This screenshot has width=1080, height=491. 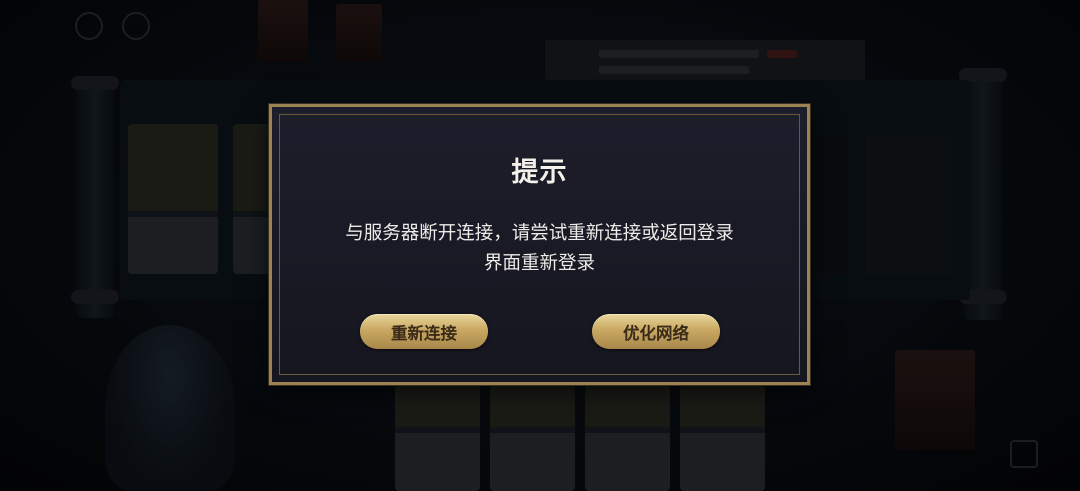 I want to click on dialog-message-line1: 与服务器断开连接，请尝试重新连接或返回登录, so click(x=539, y=233).